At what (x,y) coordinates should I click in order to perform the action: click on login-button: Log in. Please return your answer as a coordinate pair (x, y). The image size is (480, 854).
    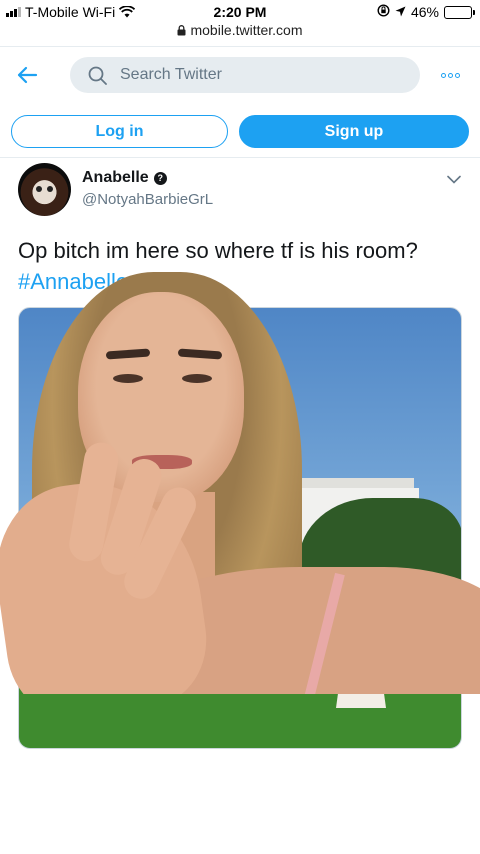
    Looking at the image, I should click on (119, 131).